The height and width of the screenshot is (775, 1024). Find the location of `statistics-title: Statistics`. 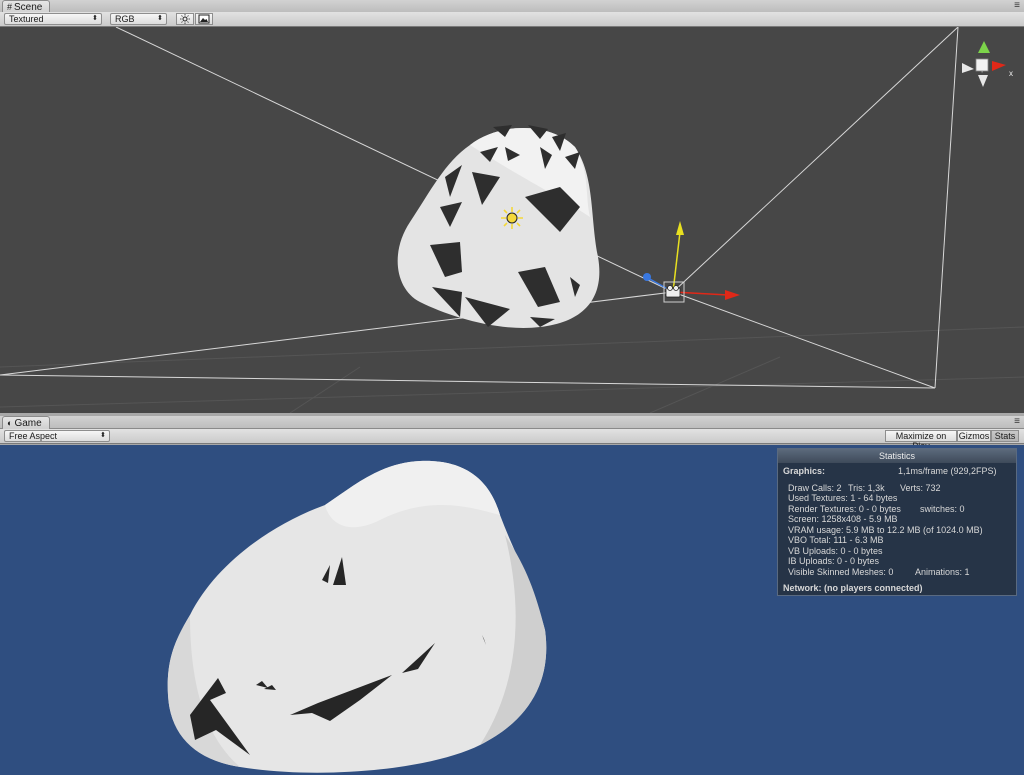

statistics-title: Statistics is located at coordinates (897, 456).